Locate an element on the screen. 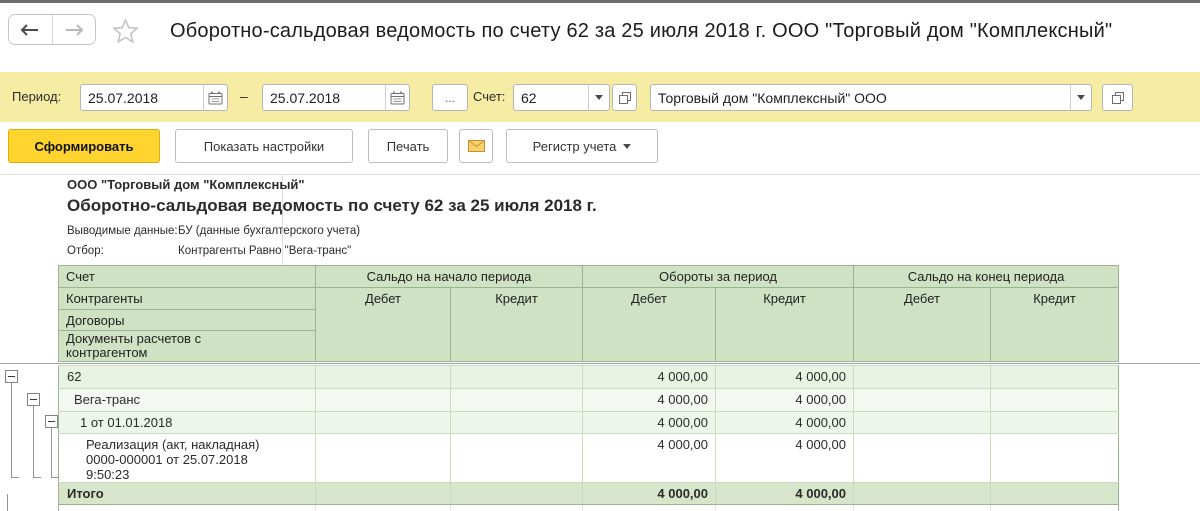  organization-field: Торговый дом "Комплексный" ООО is located at coordinates (871, 97).